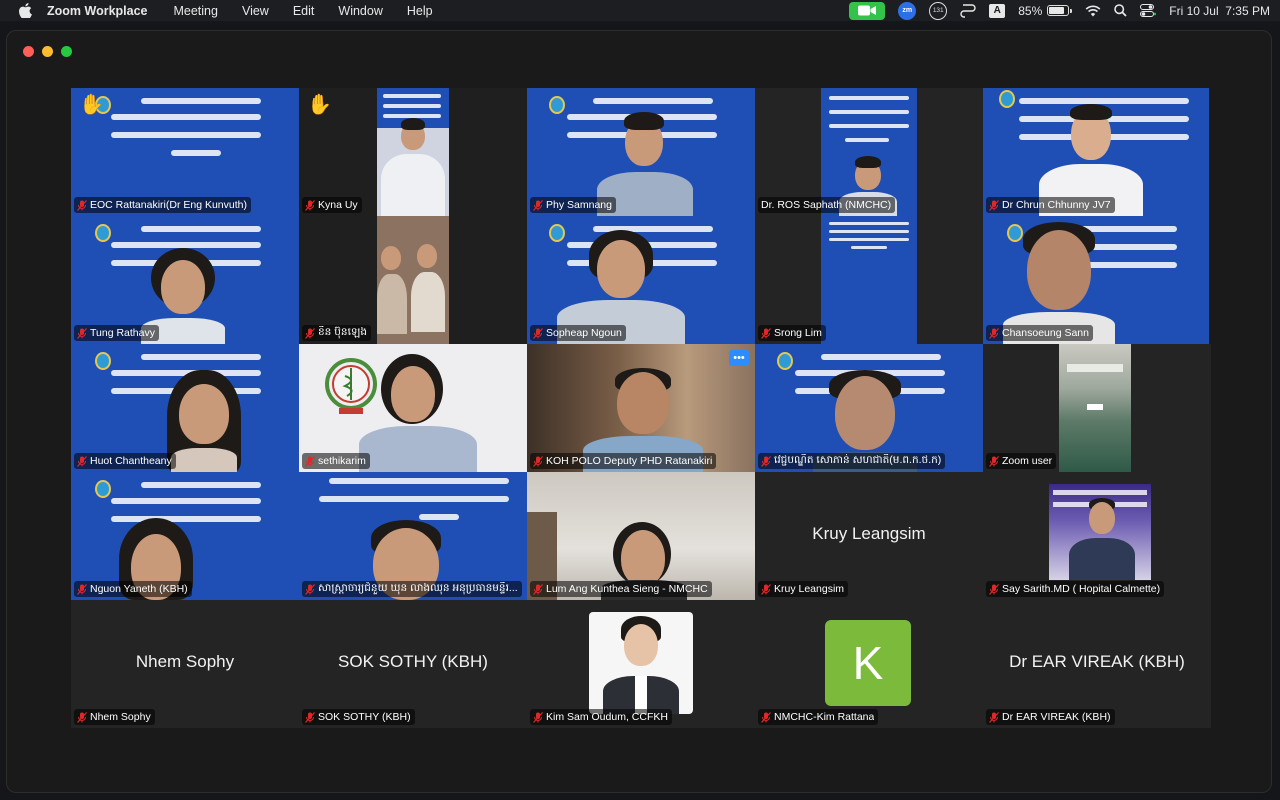  Describe the element at coordinates (1050, 205) in the screenshot. I see `participant-name-tag: Dr Chrun Chhunny JV7` at that location.